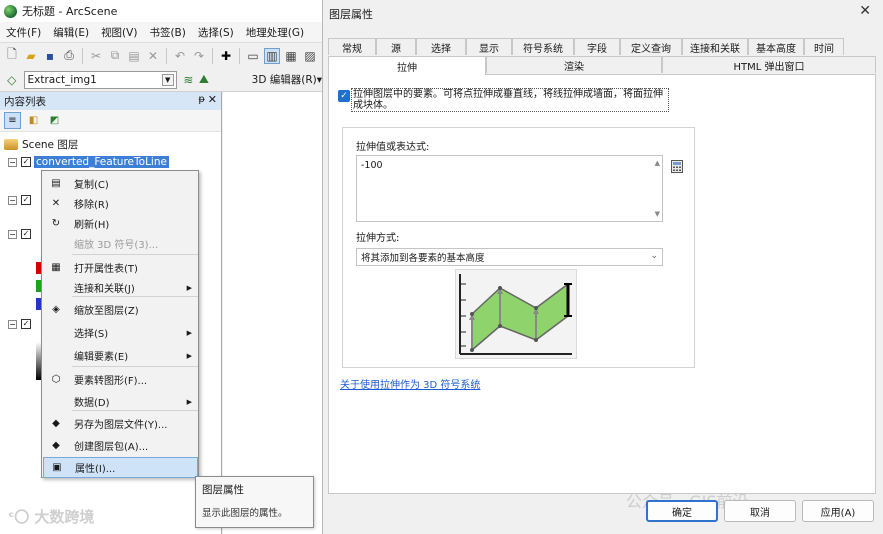 This screenshot has width=883, height=534. What do you see at coordinates (682, 511) in the screenshot?
I see `ok-button: 确定` at bounding box center [682, 511].